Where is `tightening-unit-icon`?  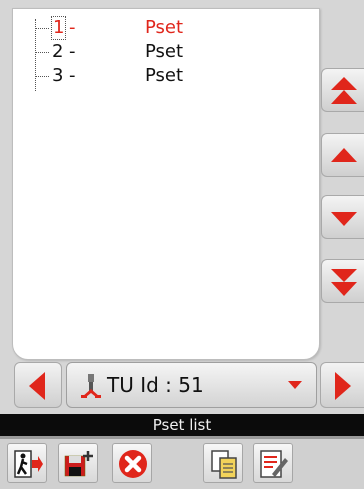 tightening-unit-icon is located at coordinates (91, 386).